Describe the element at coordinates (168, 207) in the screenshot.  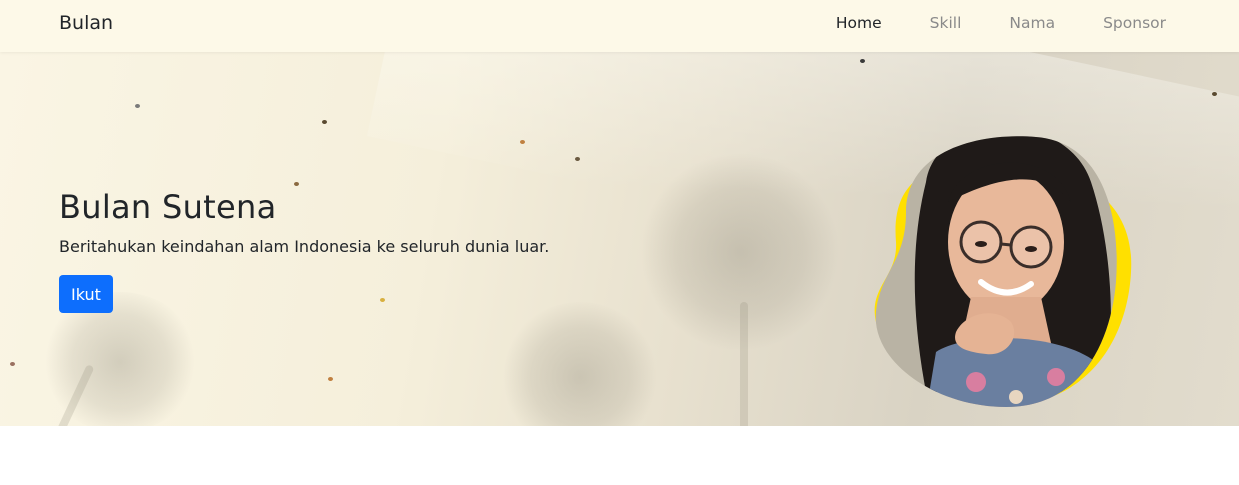
I see `hero-title: Bulan Sutena` at that location.